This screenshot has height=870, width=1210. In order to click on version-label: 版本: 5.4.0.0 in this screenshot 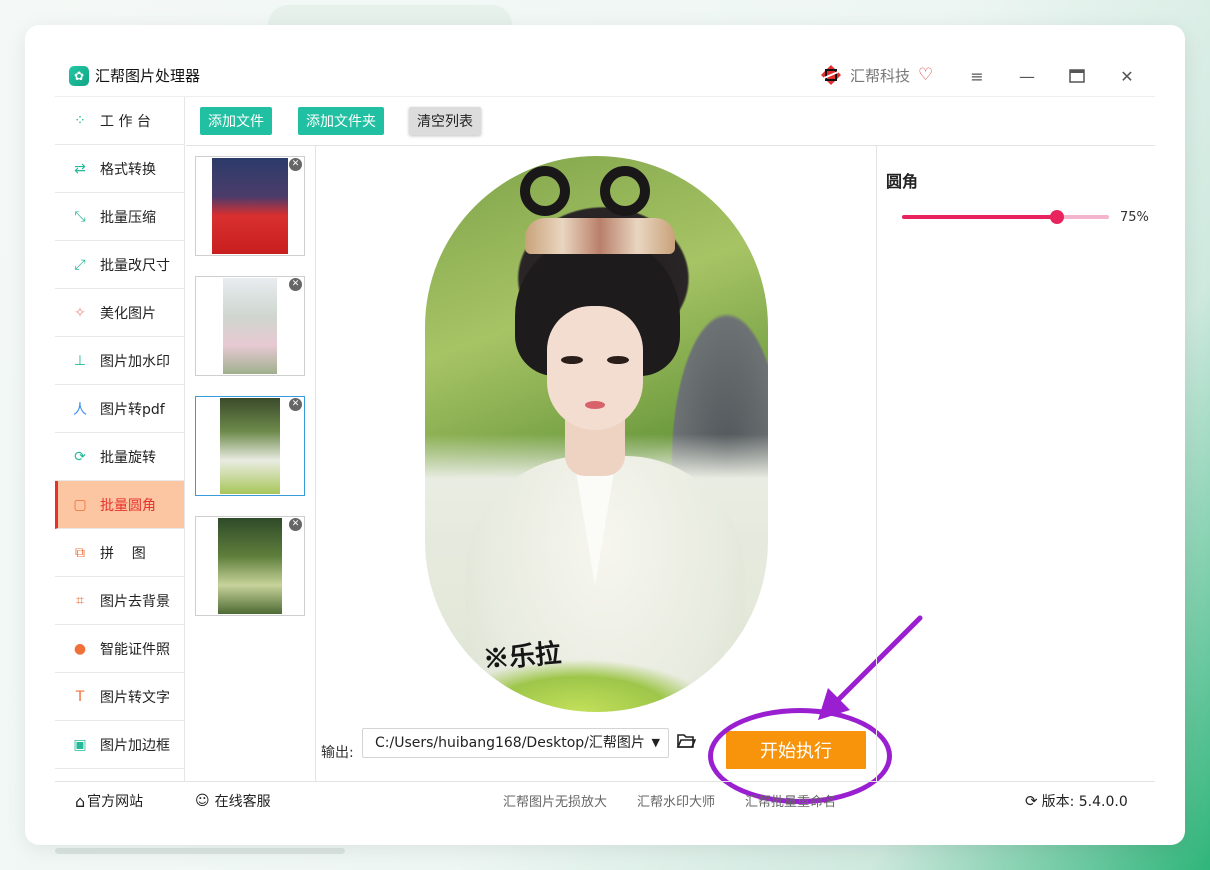, I will do `click(1084, 802)`.